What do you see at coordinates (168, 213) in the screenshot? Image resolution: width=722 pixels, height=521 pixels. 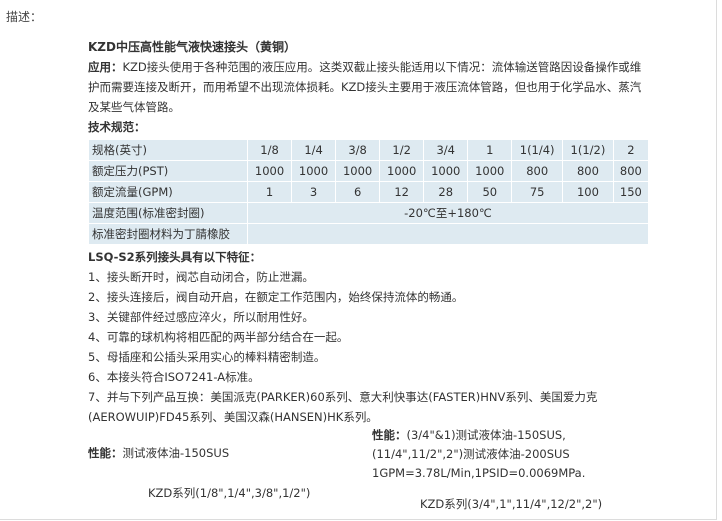 I see `row-header: 温度范围(标准密封圈)` at bounding box center [168, 213].